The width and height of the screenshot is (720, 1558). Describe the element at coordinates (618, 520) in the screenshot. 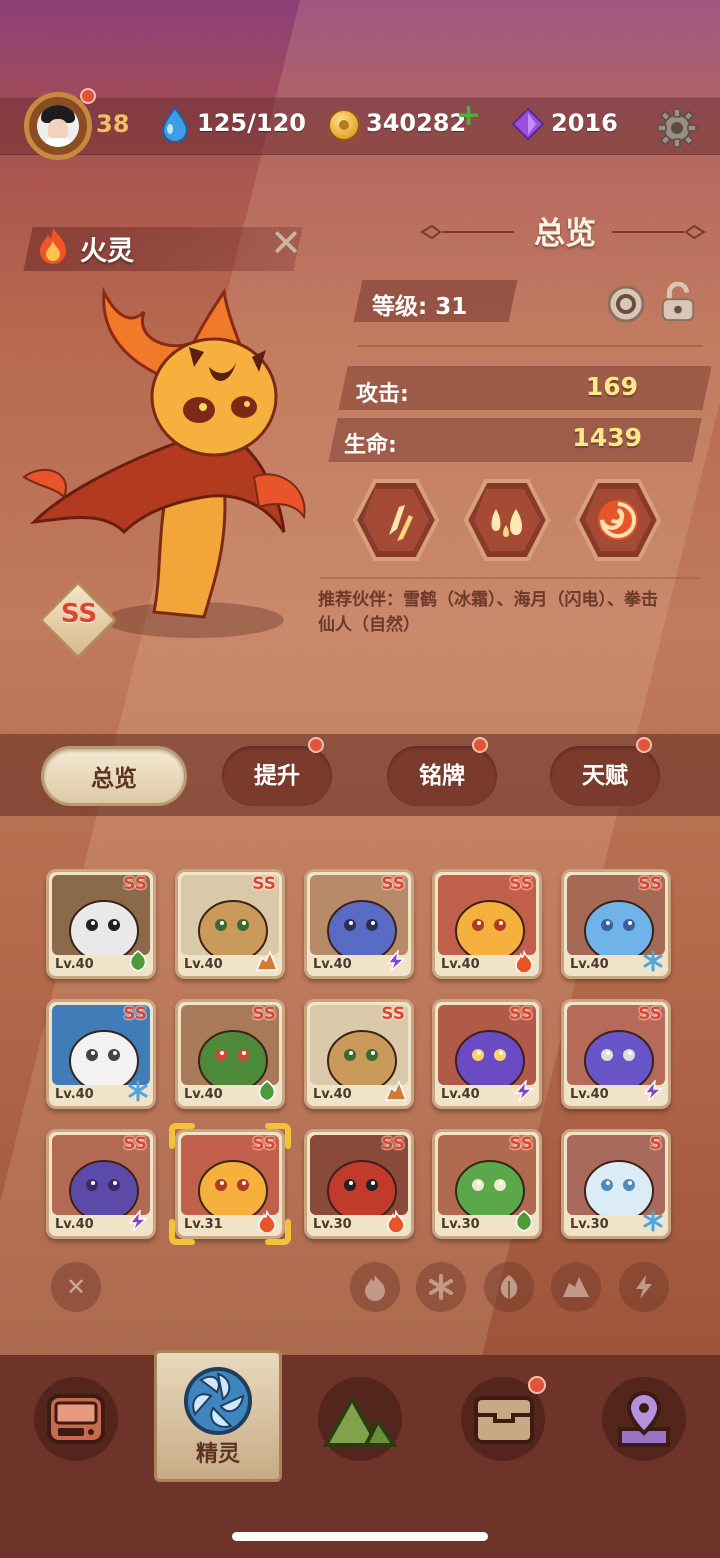

I see `skill-vortex-icon` at that location.